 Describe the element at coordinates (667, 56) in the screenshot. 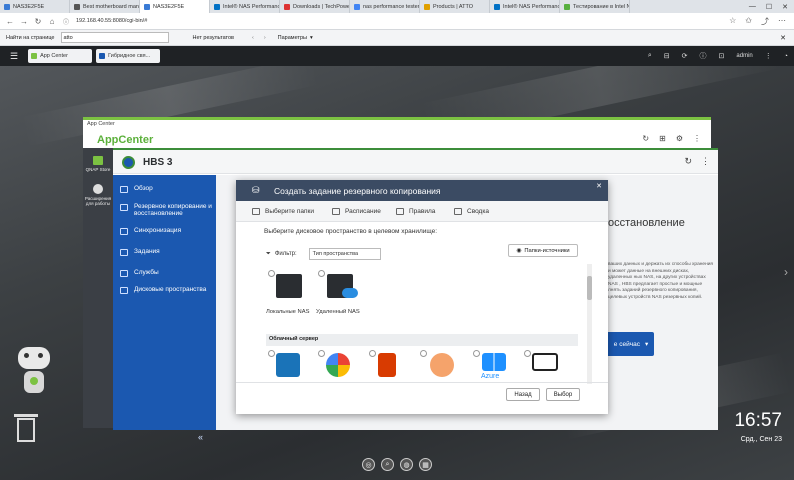

I see `tasks-icon: ⊟` at that location.